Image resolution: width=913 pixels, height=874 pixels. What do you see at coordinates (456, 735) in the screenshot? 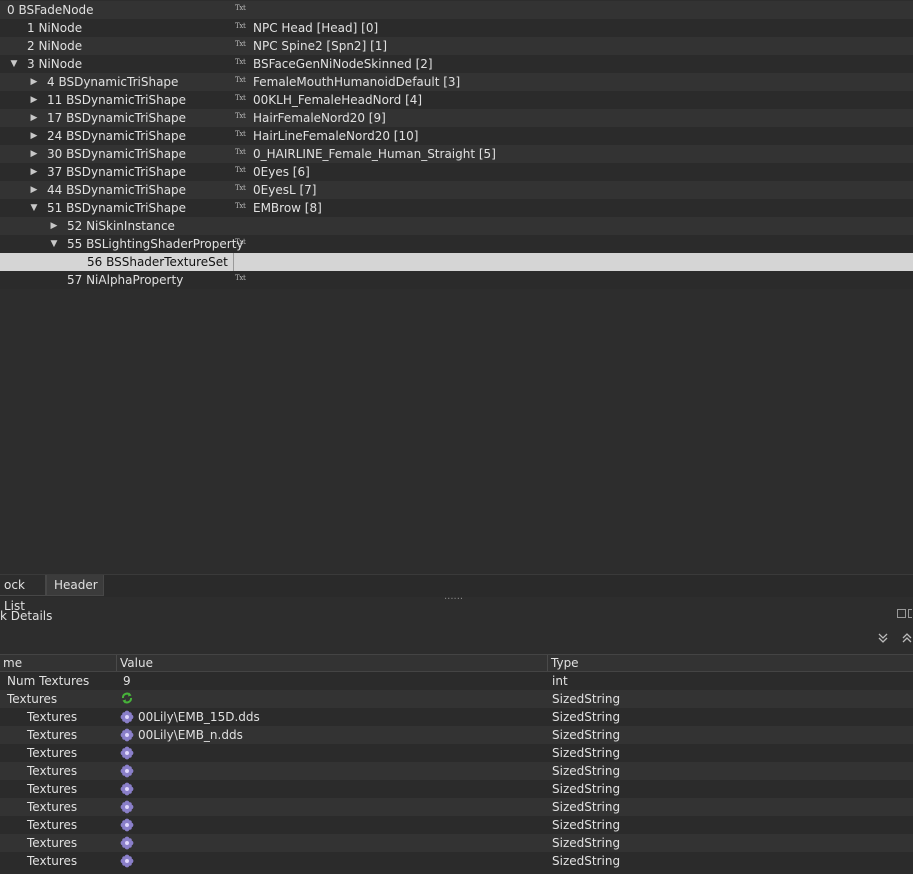
I see `grid-row: Textures 00Lily\EMB_n.dds SizedString` at bounding box center [456, 735].